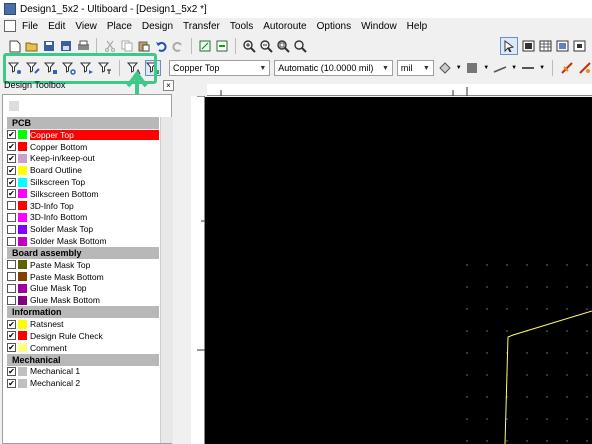  What do you see at coordinates (83, 265) in the screenshot?
I see `layer-item: Paste Mask Top` at bounding box center [83, 265].